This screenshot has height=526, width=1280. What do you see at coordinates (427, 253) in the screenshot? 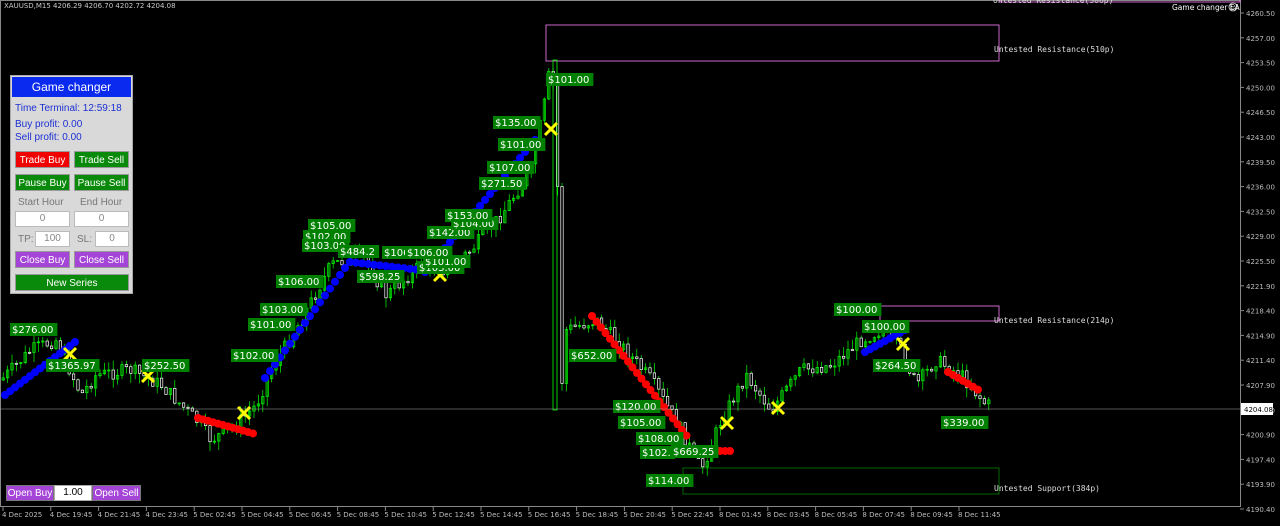
I see `svg-text: $106.00` at bounding box center [427, 253].